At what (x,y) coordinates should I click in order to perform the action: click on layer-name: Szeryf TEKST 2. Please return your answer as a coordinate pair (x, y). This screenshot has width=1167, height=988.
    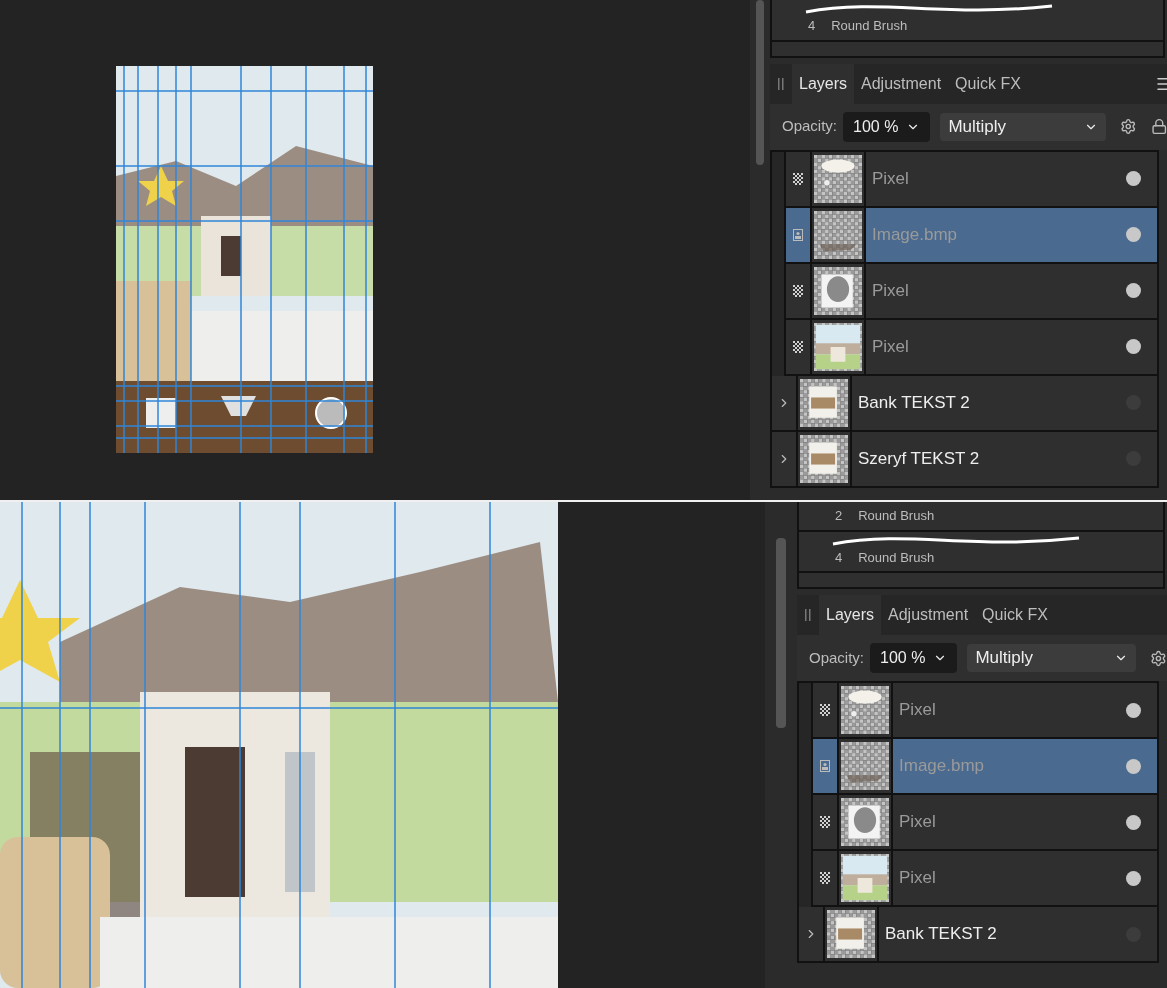
    Looking at the image, I should click on (919, 458).